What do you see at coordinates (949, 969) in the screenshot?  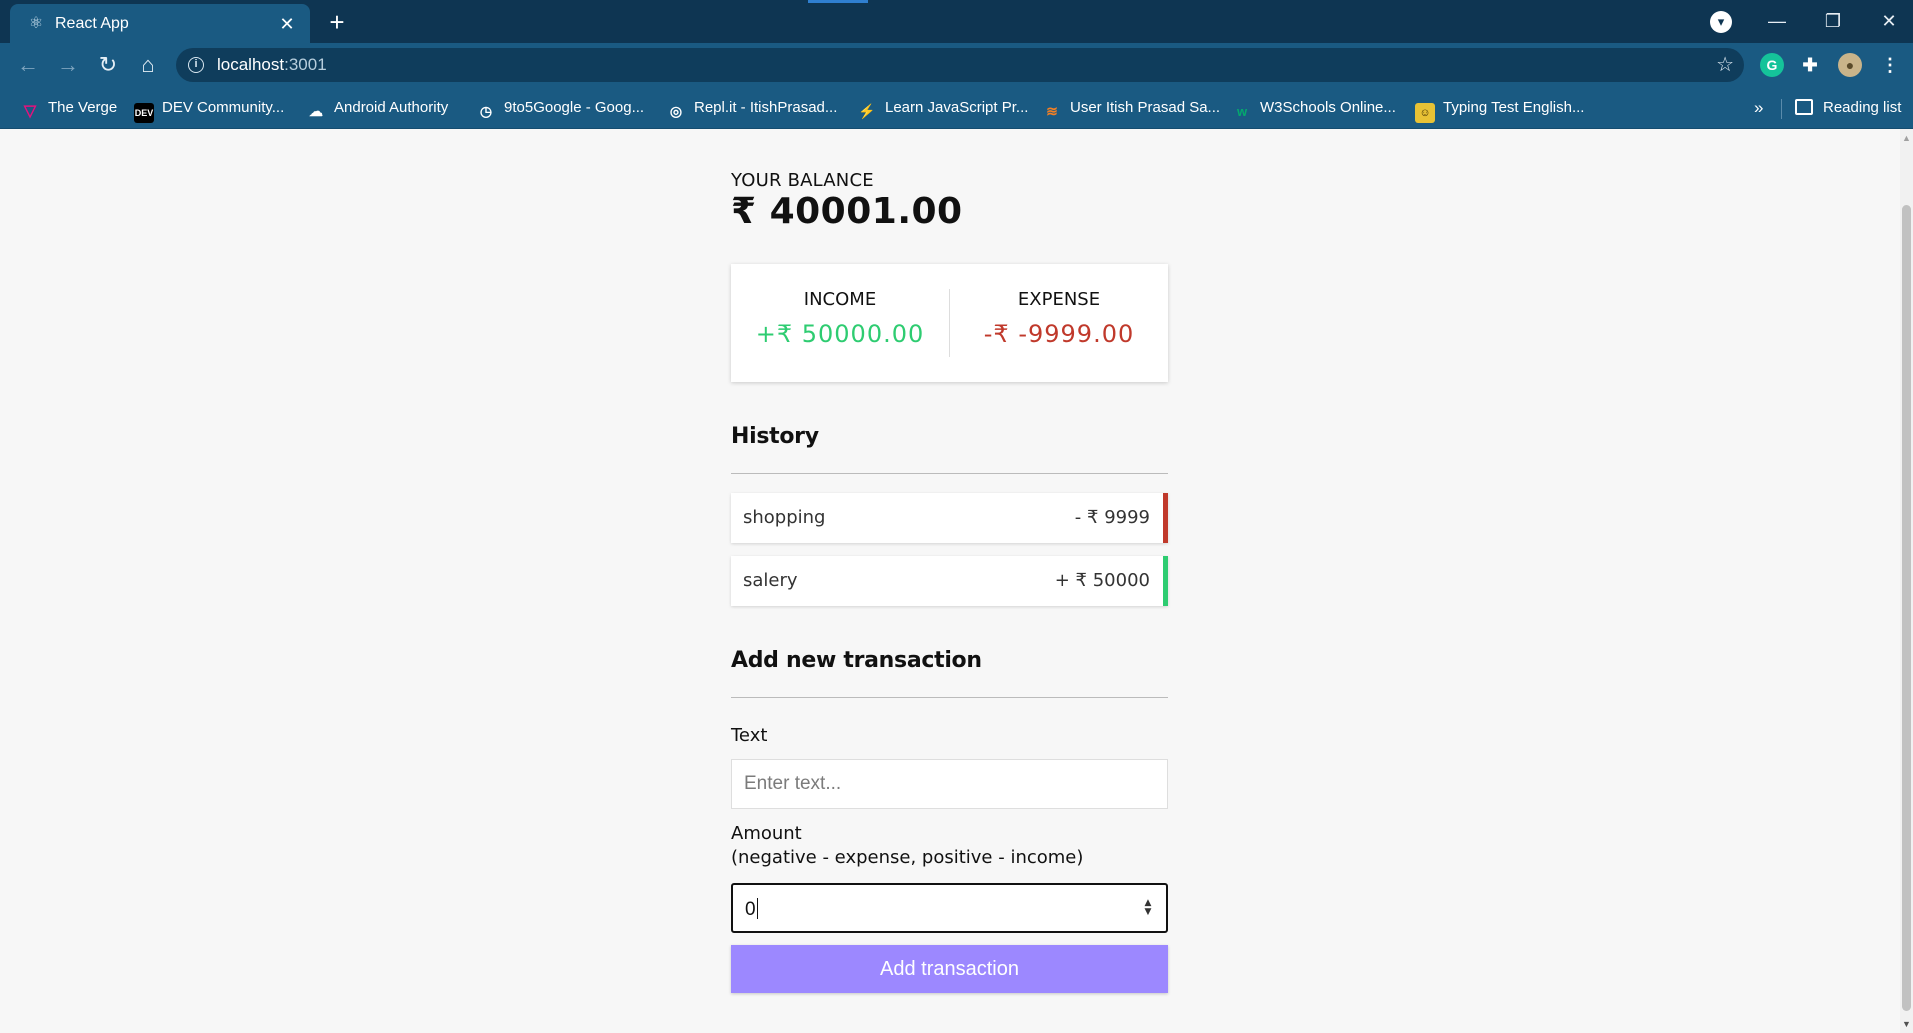 I see `add-transaction-button: Add transaction` at bounding box center [949, 969].